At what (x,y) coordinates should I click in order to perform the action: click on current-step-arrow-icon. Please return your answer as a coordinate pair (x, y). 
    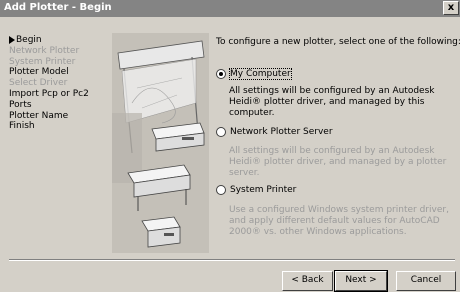
    Looking at the image, I should click on (12, 39).